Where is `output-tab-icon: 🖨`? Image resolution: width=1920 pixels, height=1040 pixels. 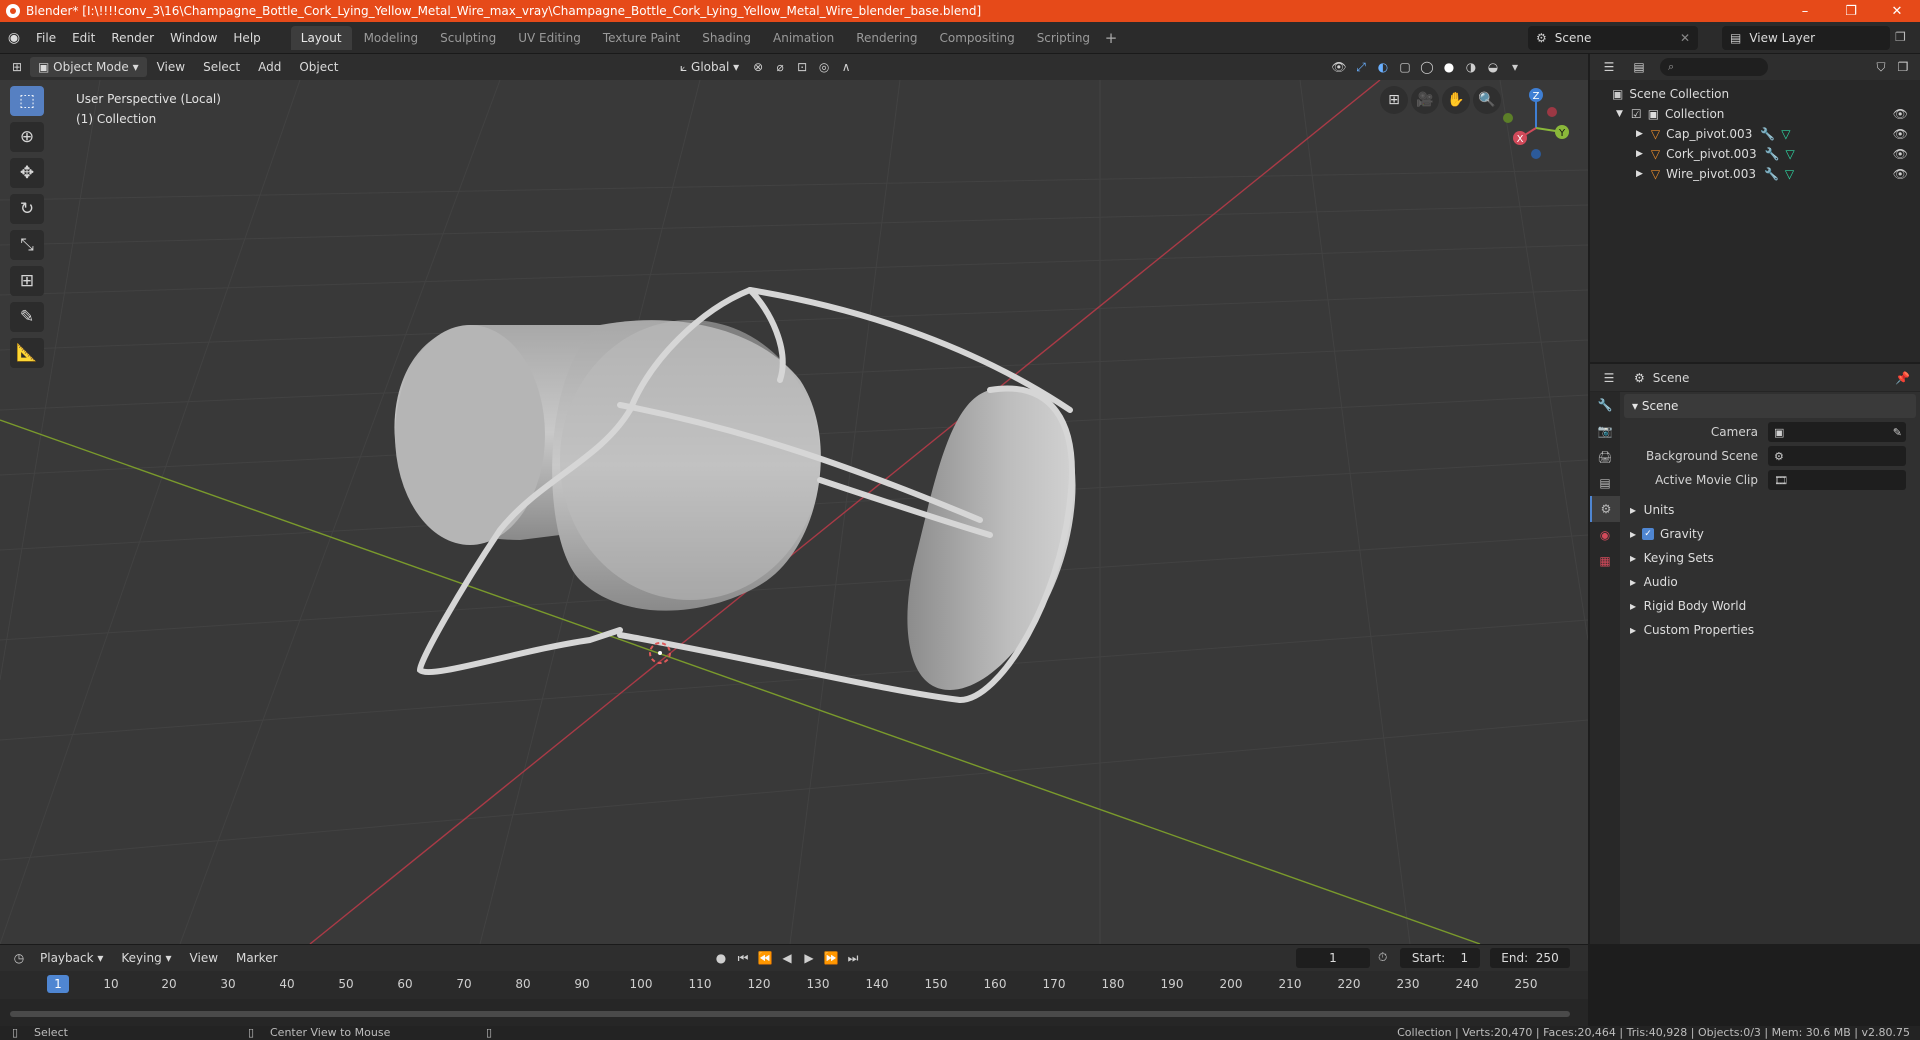 output-tab-icon: 🖨 is located at coordinates (1605, 457).